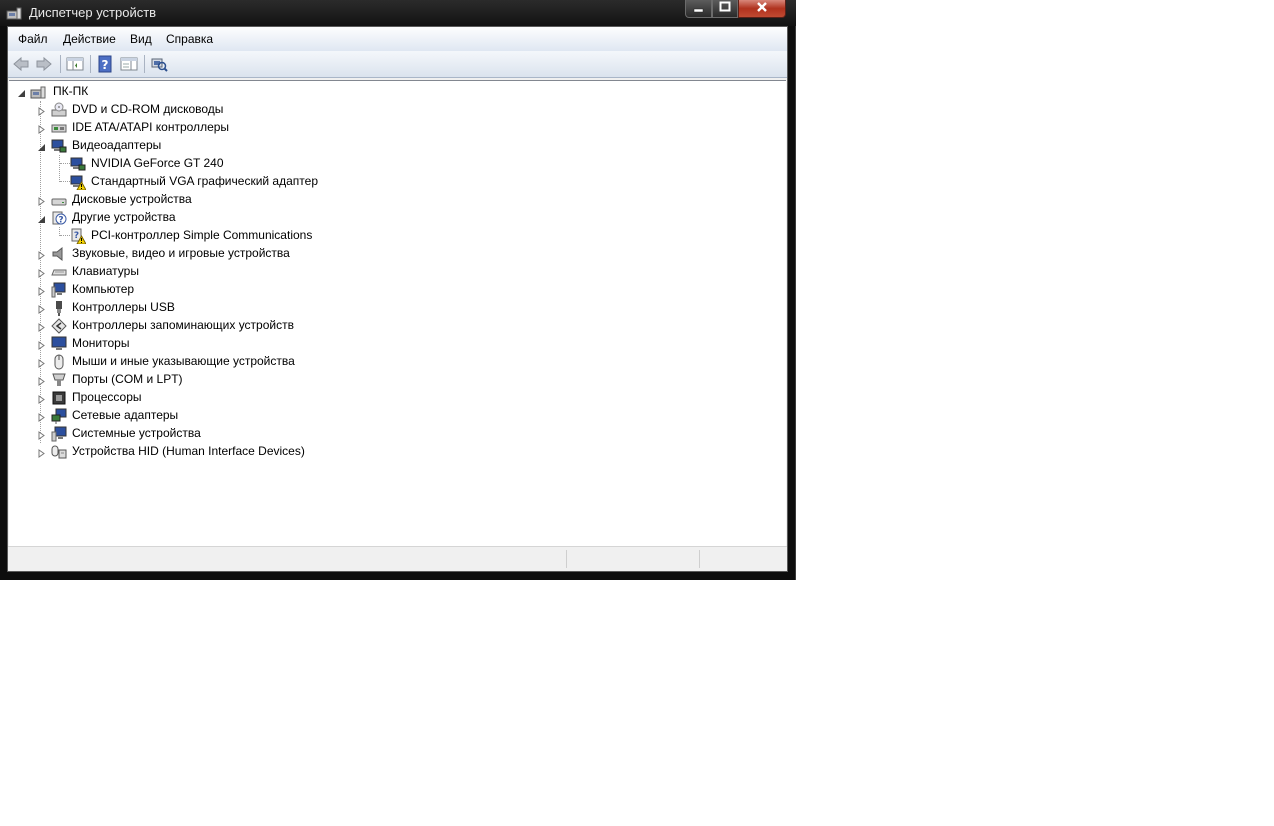 This screenshot has width=1274, height=826. What do you see at coordinates (209, 272) in the screenshot?
I see `tree-item-keyboards: Клавиатуры` at bounding box center [209, 272].